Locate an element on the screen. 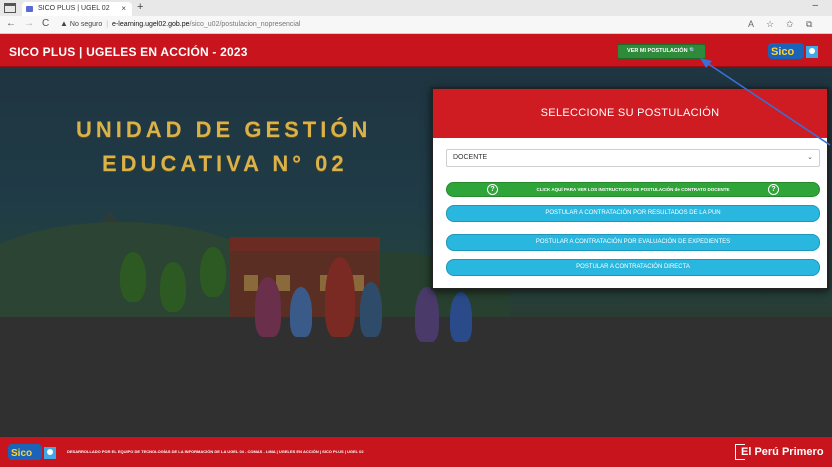 This screenshot has width=832, height=467. tab-title: SICO PLUS | UGEL 02 is located at coordinates (74, 8).